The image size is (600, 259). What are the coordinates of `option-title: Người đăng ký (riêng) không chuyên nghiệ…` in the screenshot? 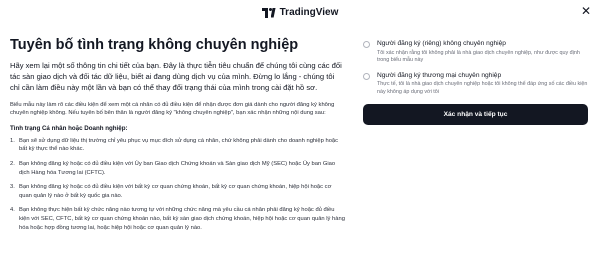 It's located at (441, 43).